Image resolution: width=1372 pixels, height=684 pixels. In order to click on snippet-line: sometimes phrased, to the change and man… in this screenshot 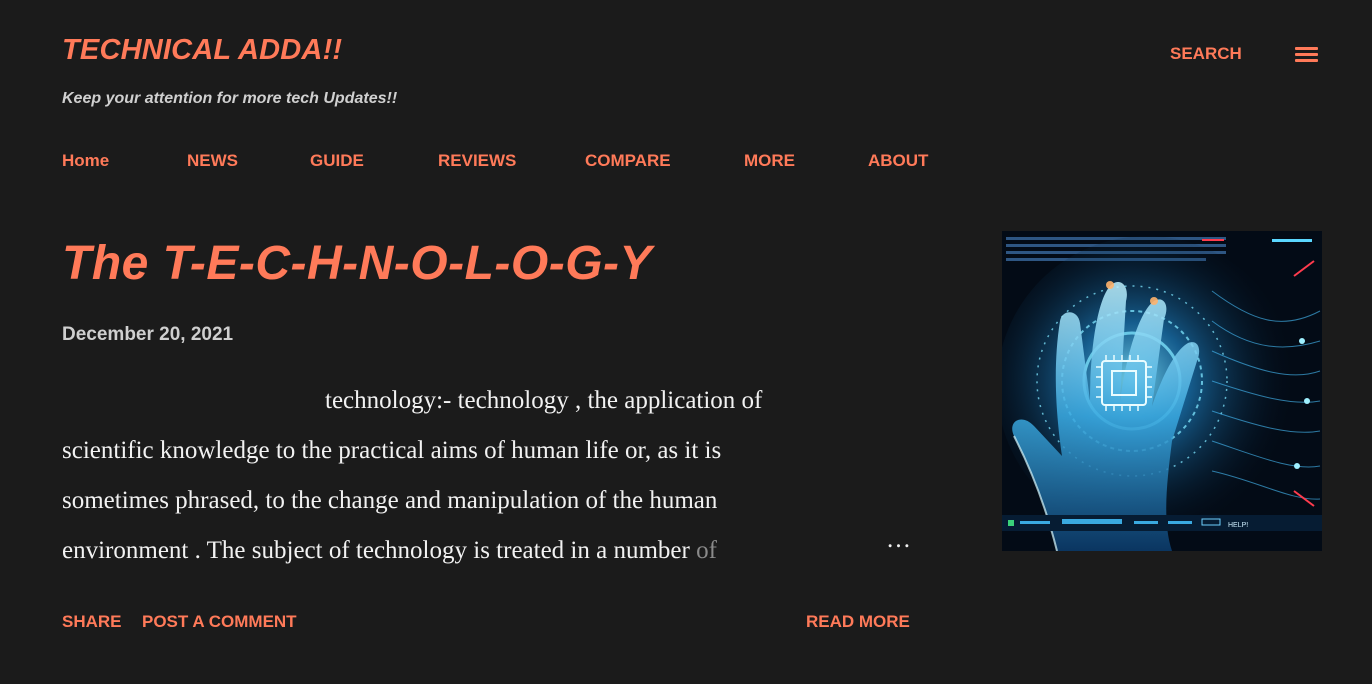, I will do `click(390, 500)`.